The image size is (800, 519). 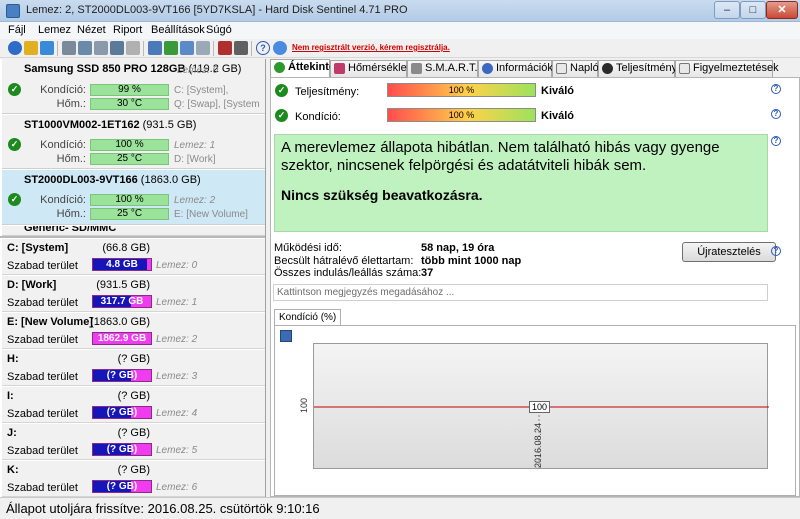 What do you see at coordinates (69, 48) in the screenshot?
I see `tool-icon` at bounding box center [69, 48].